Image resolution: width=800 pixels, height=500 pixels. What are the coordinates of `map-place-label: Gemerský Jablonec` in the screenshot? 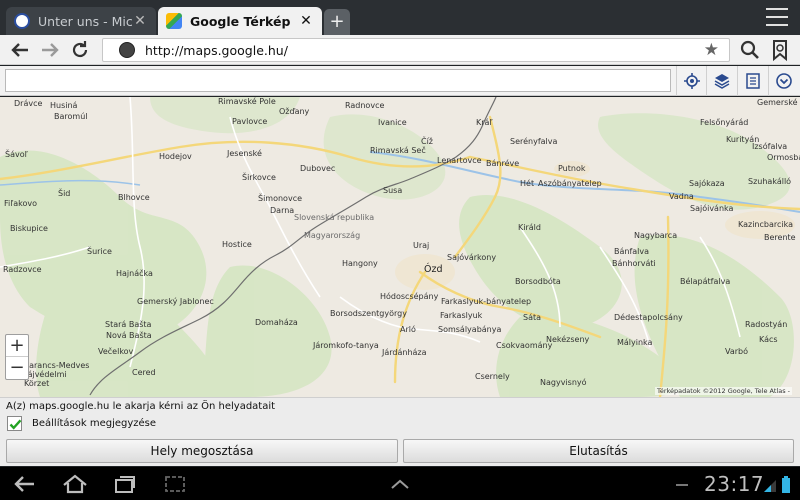 It's located at (175, 301).